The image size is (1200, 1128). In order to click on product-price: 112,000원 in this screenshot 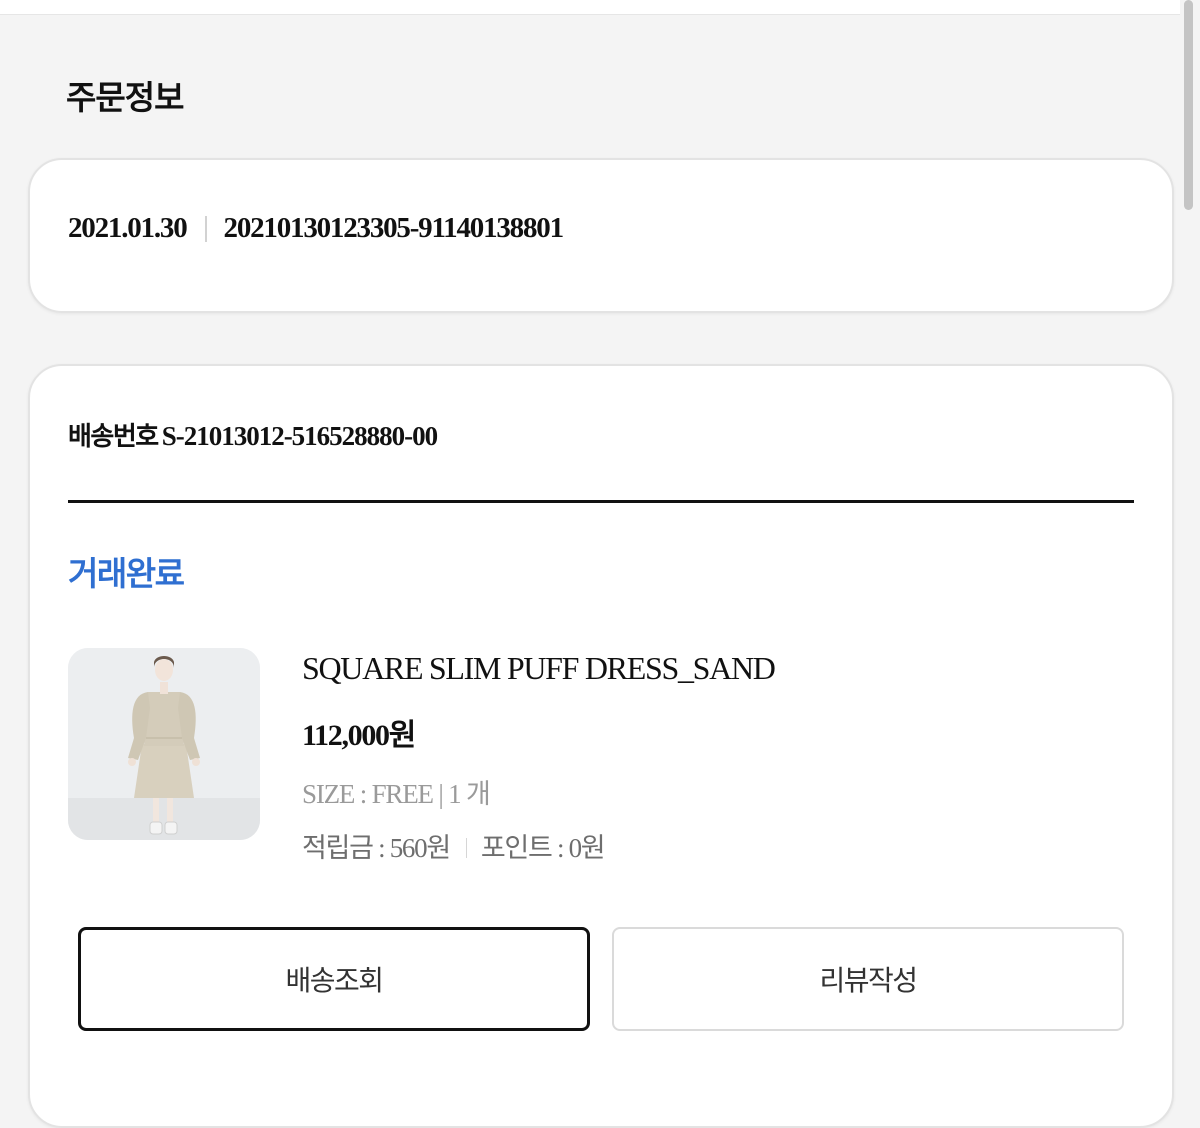, I will do `click(359, 735)`.